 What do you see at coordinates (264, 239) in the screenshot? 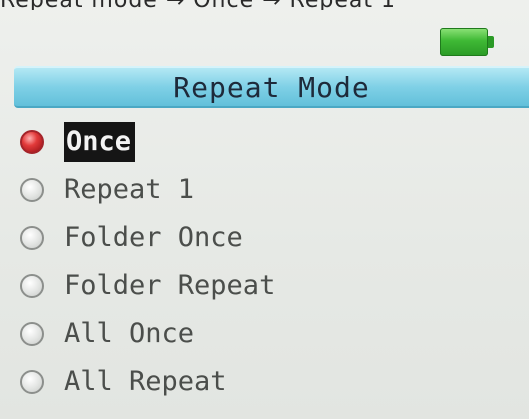
I see `option-folder-once: Folder Once` at bounding box center [264, 239].